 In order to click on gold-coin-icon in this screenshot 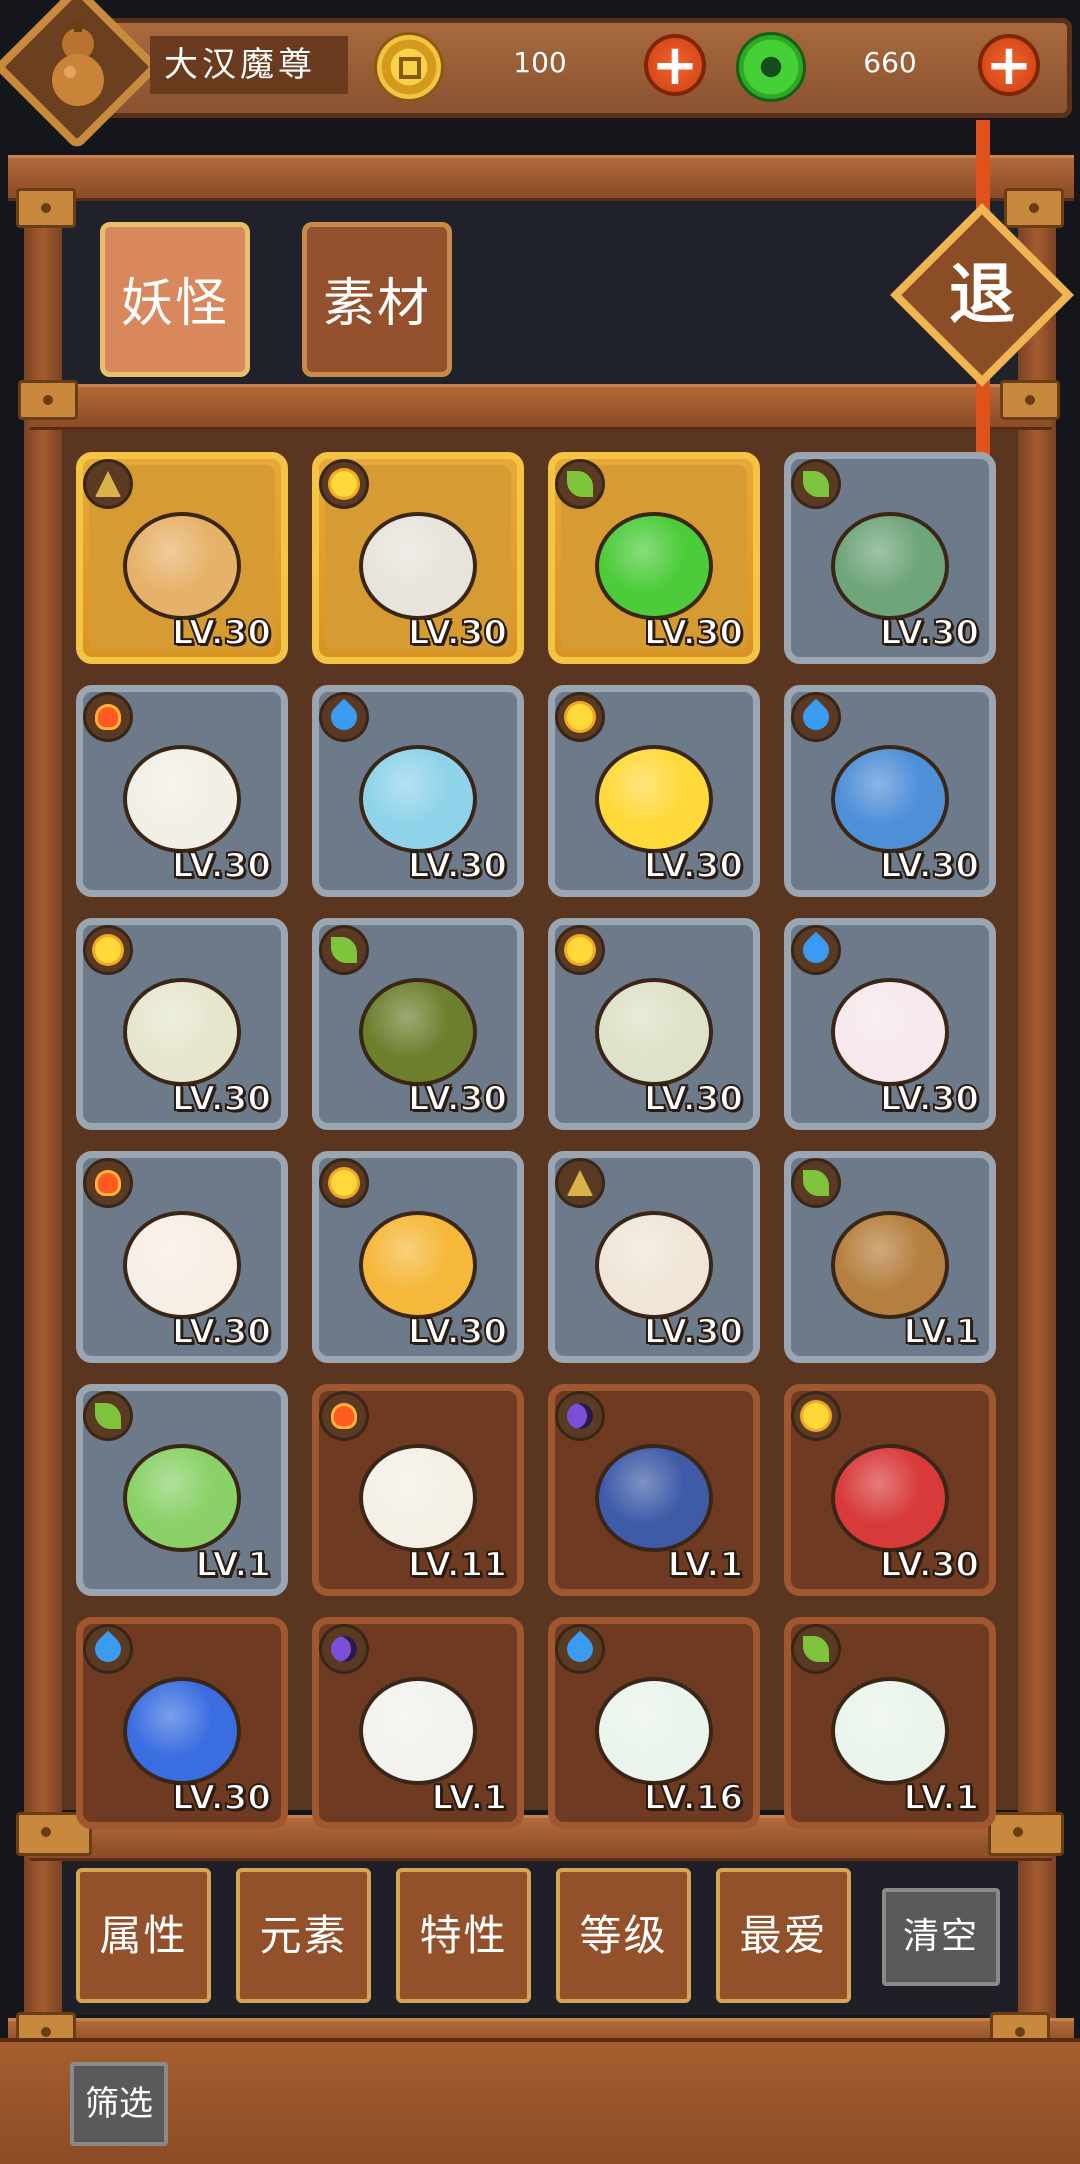, I will do `click(409, 67)`.